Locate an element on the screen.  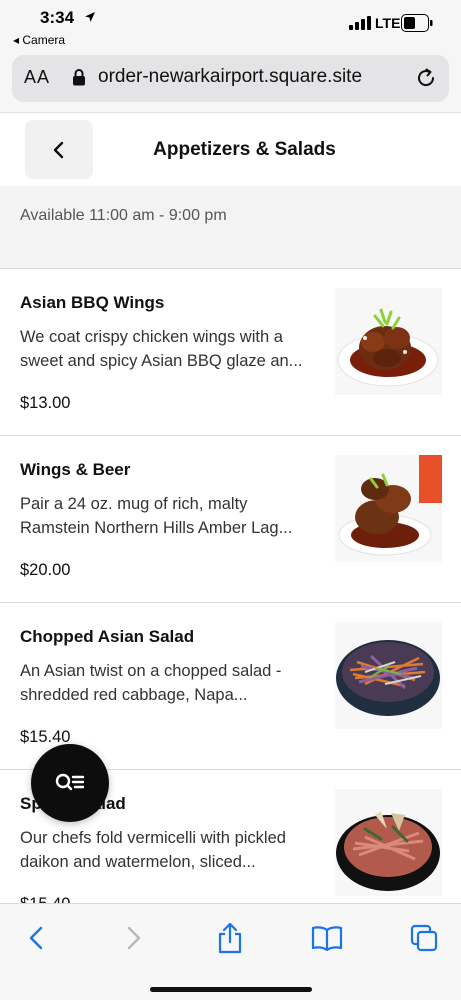
page-title: Appetizers & Salads is located at coordinates (244, 149).